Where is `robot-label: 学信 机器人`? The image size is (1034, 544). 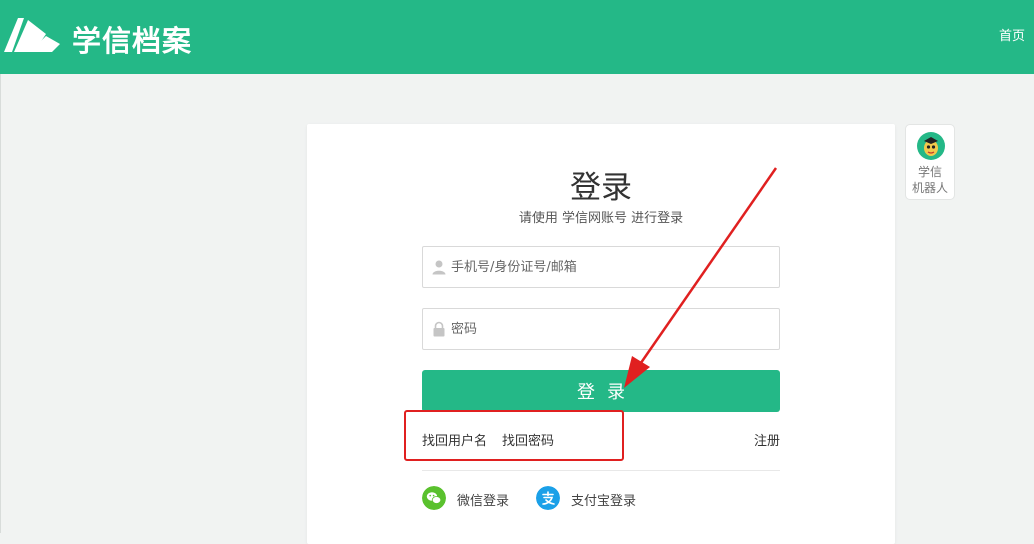
robot-label: 学信 机器人 is located at coordinates (930, 180).